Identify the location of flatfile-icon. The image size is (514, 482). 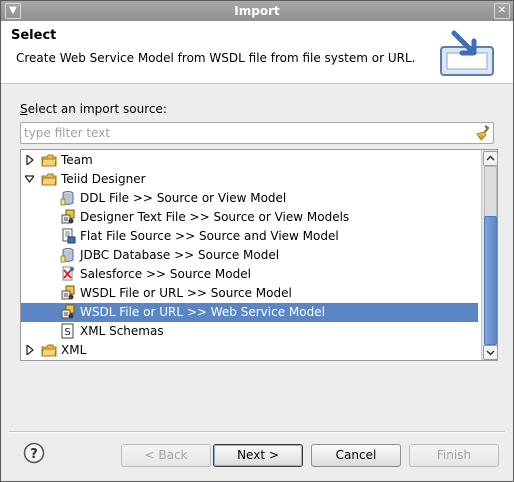
(69, 236).